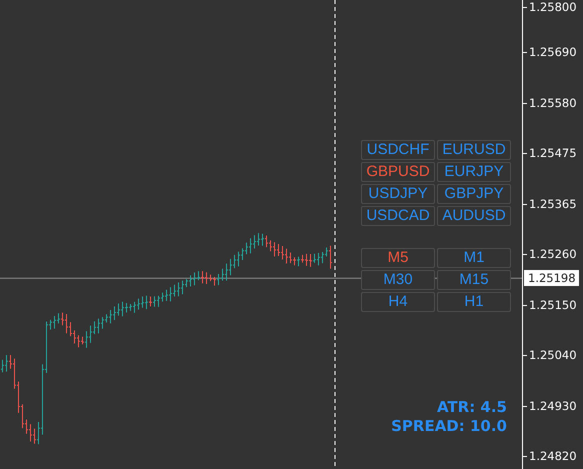 This screenshot has width=583, height=469. What do you see at coordinates (553, 456) in the screenshot?
I see `price-label: 1.24820` at bounding box center [553, 456].